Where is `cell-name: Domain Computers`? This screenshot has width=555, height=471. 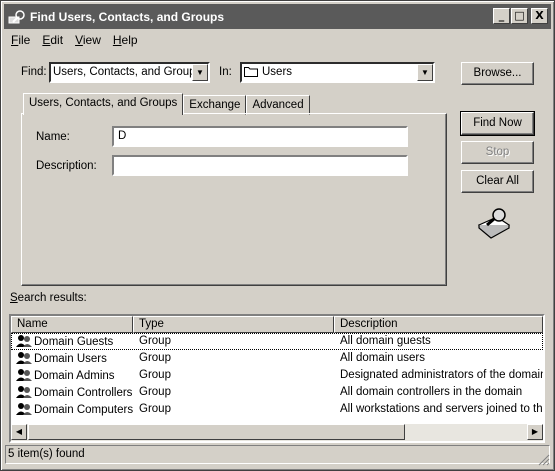
cell-name: Domain Computers is located at coordinates (72, 409).